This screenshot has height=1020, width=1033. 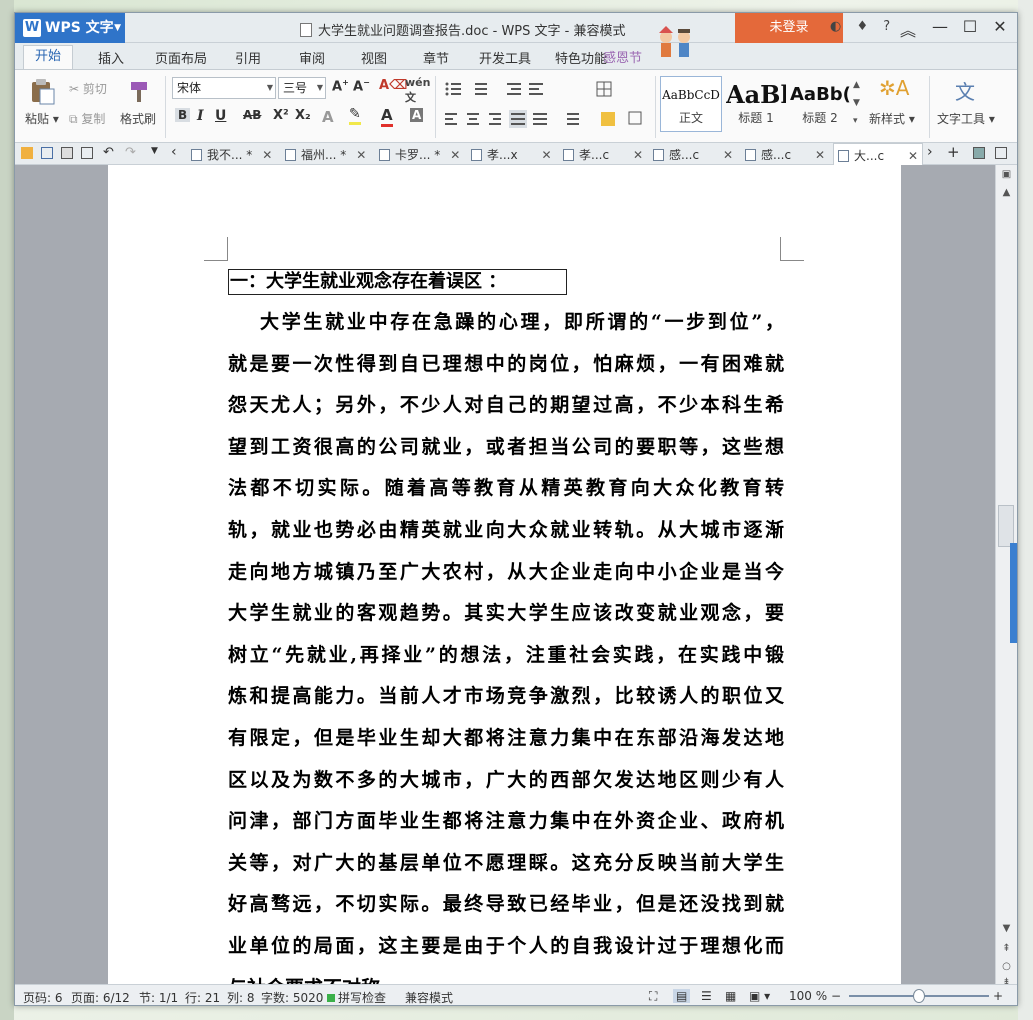 I want to click on underline-button: U, so click(x=220, y=116).